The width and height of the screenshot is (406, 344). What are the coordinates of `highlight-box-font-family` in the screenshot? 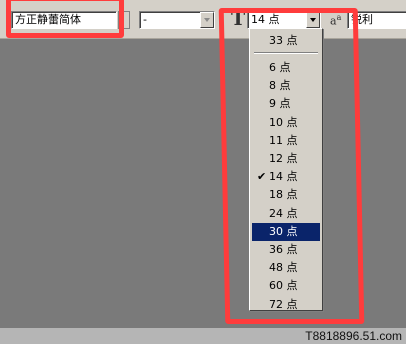 It's located at (65, 19).